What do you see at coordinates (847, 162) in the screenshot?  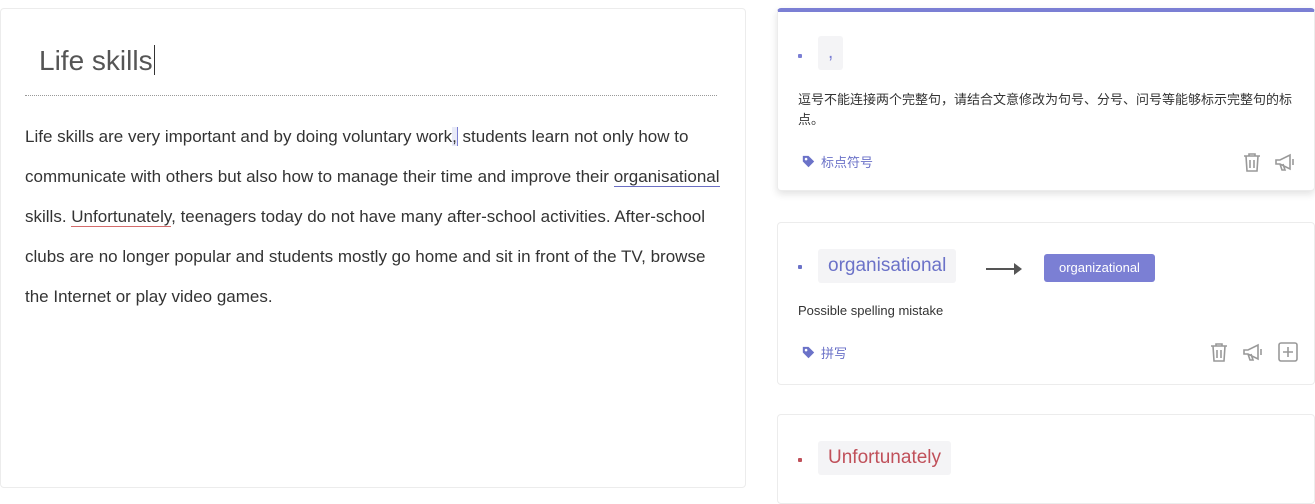 I see `issue-tag-label: 标点符号` at bounding box center [847, 162].